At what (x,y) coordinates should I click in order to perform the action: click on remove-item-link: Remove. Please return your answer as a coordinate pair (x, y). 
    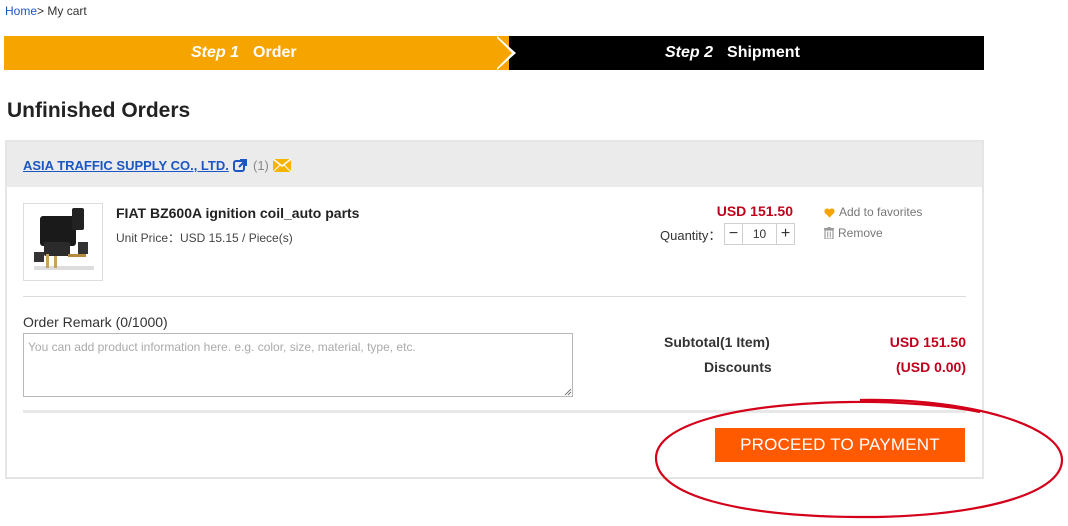
    Looking at the image, I should click on (853, 233).